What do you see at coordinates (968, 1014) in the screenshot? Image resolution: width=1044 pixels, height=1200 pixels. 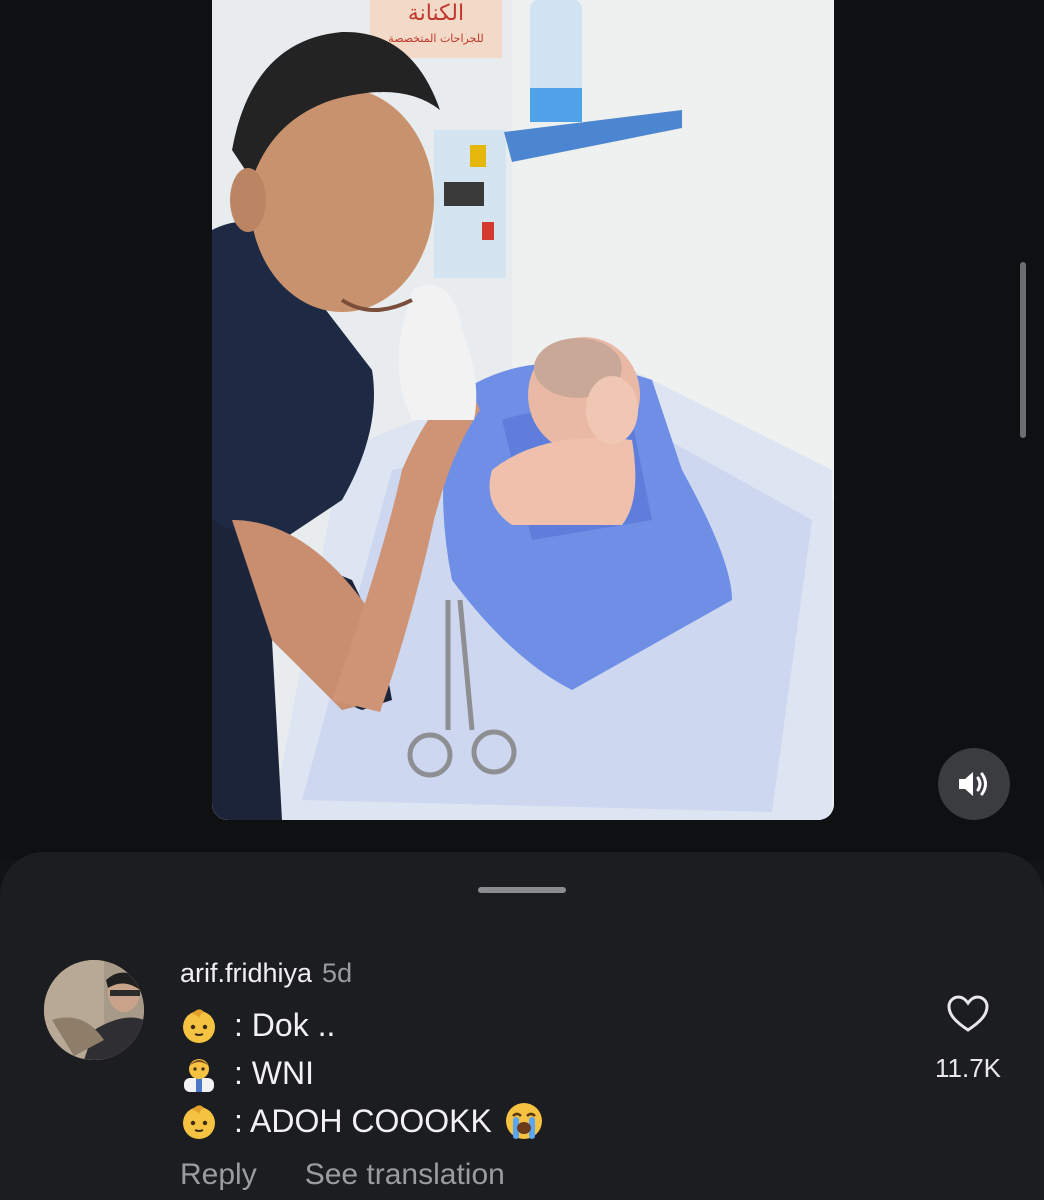 I see `heart-icon` at bounding box center [968, 1014].